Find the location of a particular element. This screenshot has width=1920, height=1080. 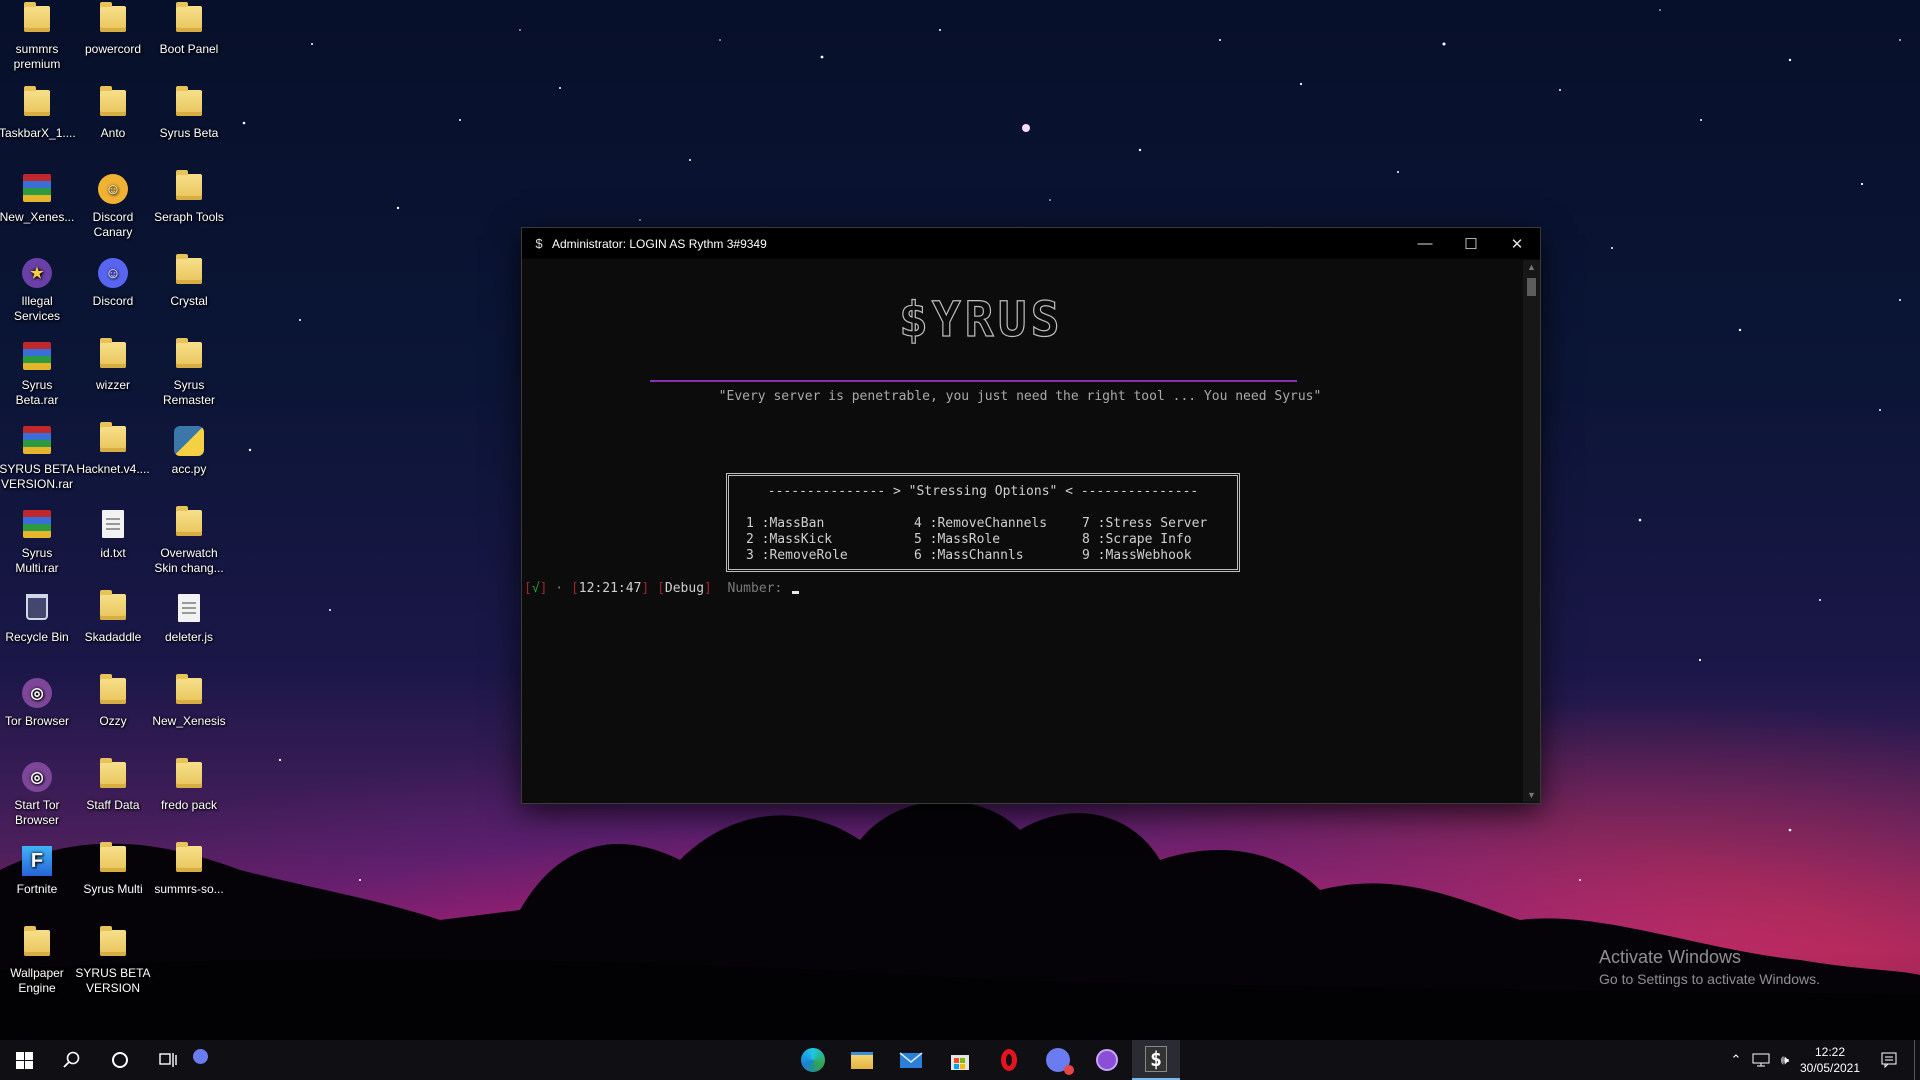

desktop-icon: ☺ Discord Canary is located at coordinates (113, 204).